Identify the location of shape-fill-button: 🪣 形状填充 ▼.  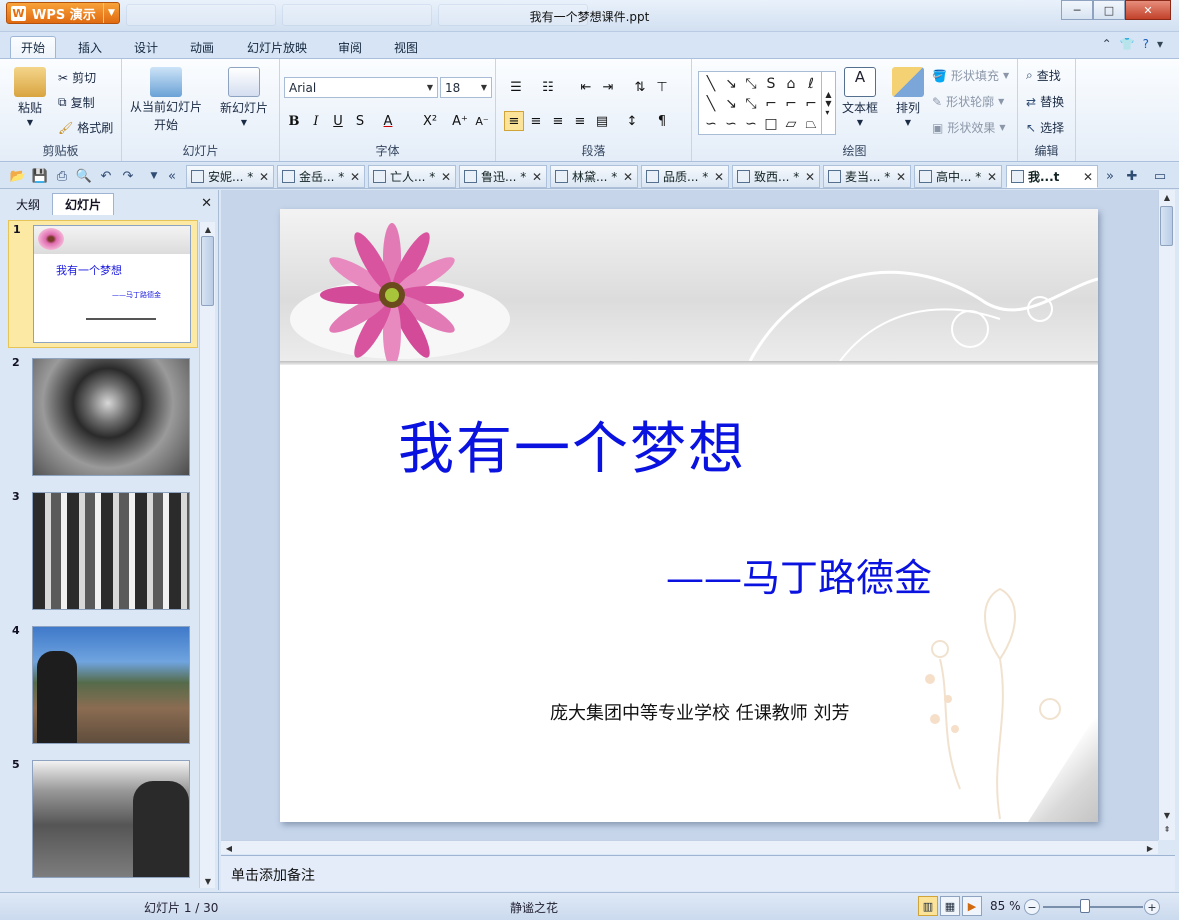
(970, 75).